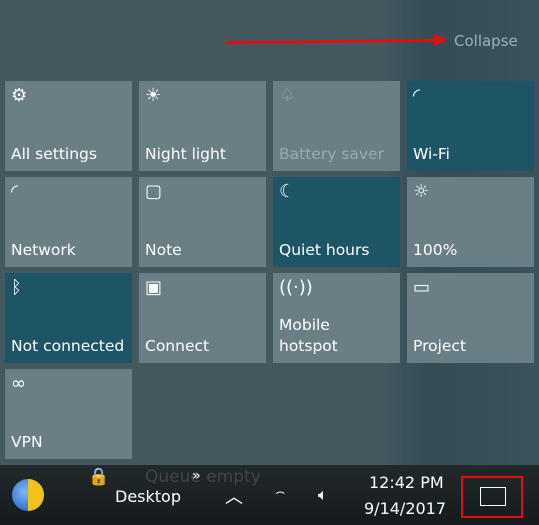  What do you see at coordinates (323, 495) in the screenshot?
I see `volume-icon: 🔈︎` at bounding box center [323, 495].